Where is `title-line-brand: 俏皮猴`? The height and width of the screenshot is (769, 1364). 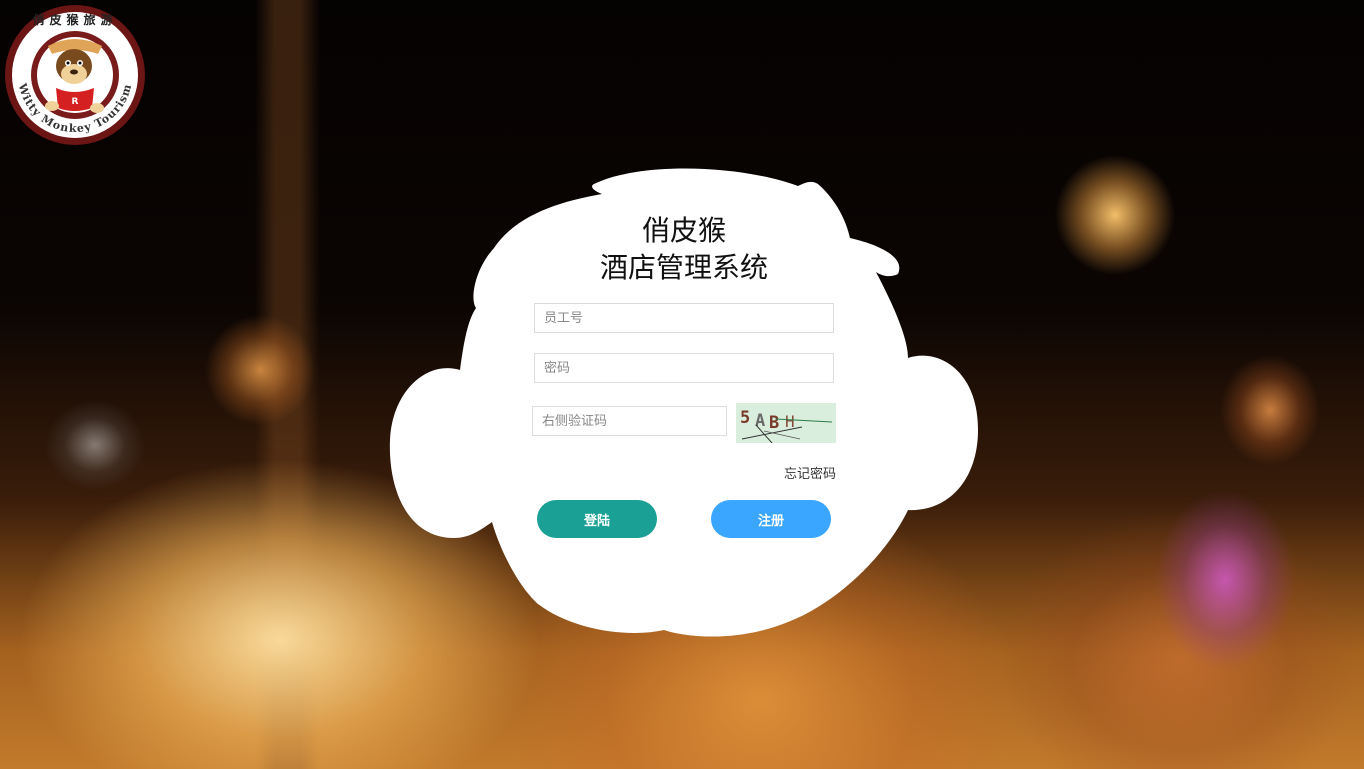 title-line-brand: 俏皮猴 is located at coordinates (683, 230).